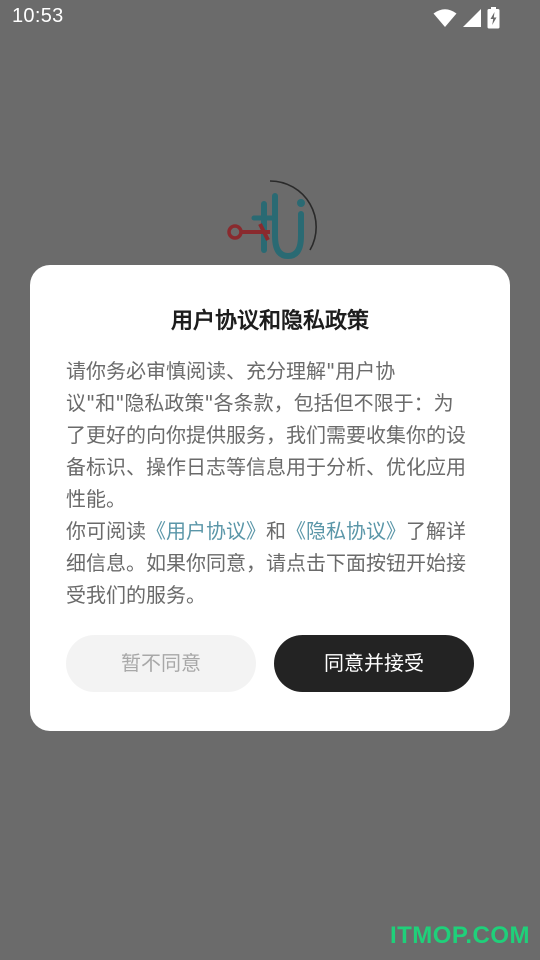 Image resolution: width=540 pixels, height=960 pixels. What do you see at coordinates (346, 531) in the screenshot?
I see `privacy-policy-link: 《隐私协议》` at bounding box center [346, 531].